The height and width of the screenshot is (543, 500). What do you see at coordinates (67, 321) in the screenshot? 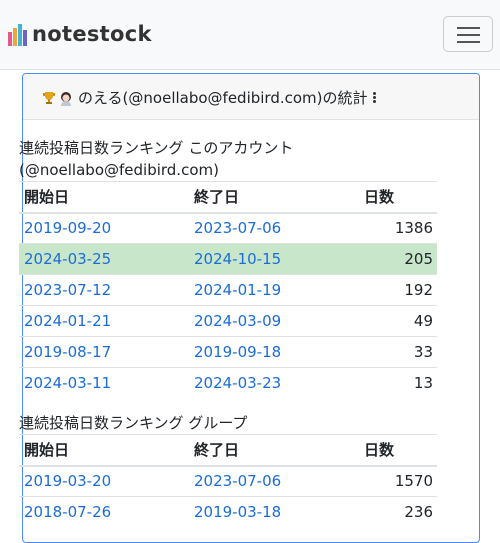
I see `start-date-link: 2024-01-21` at bounding box center [67, 321].